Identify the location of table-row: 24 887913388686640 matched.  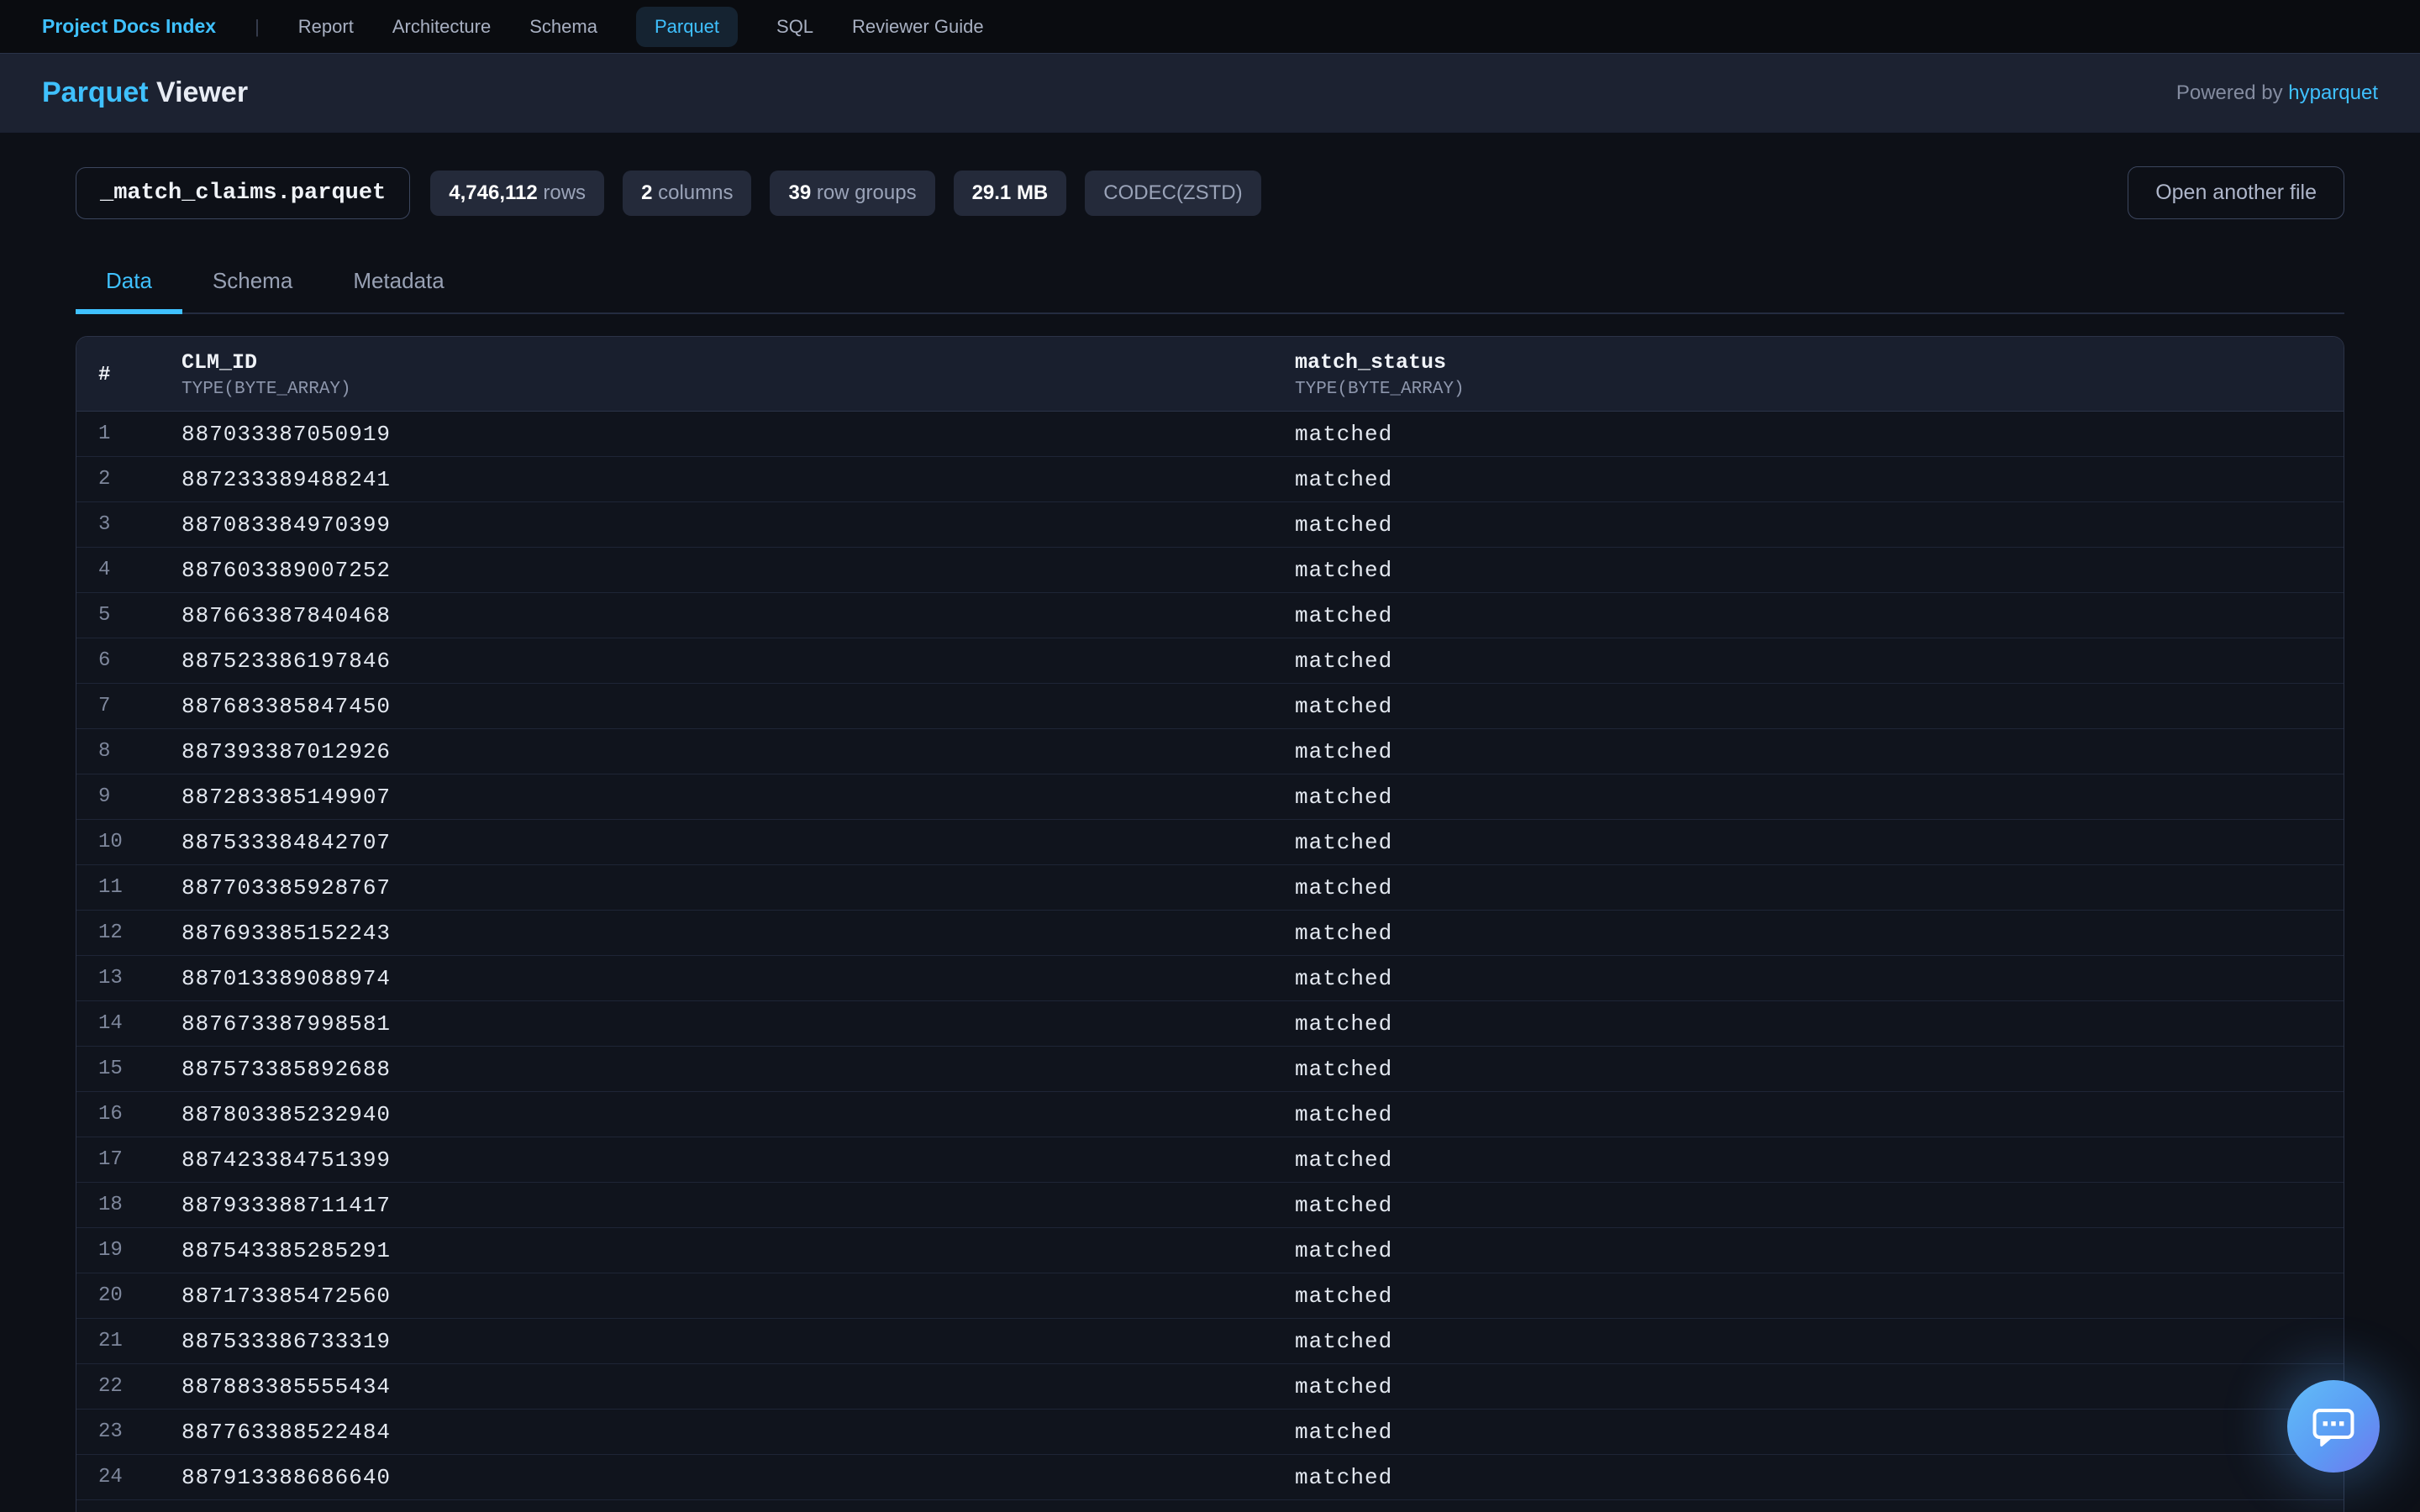
(1210, 1477).